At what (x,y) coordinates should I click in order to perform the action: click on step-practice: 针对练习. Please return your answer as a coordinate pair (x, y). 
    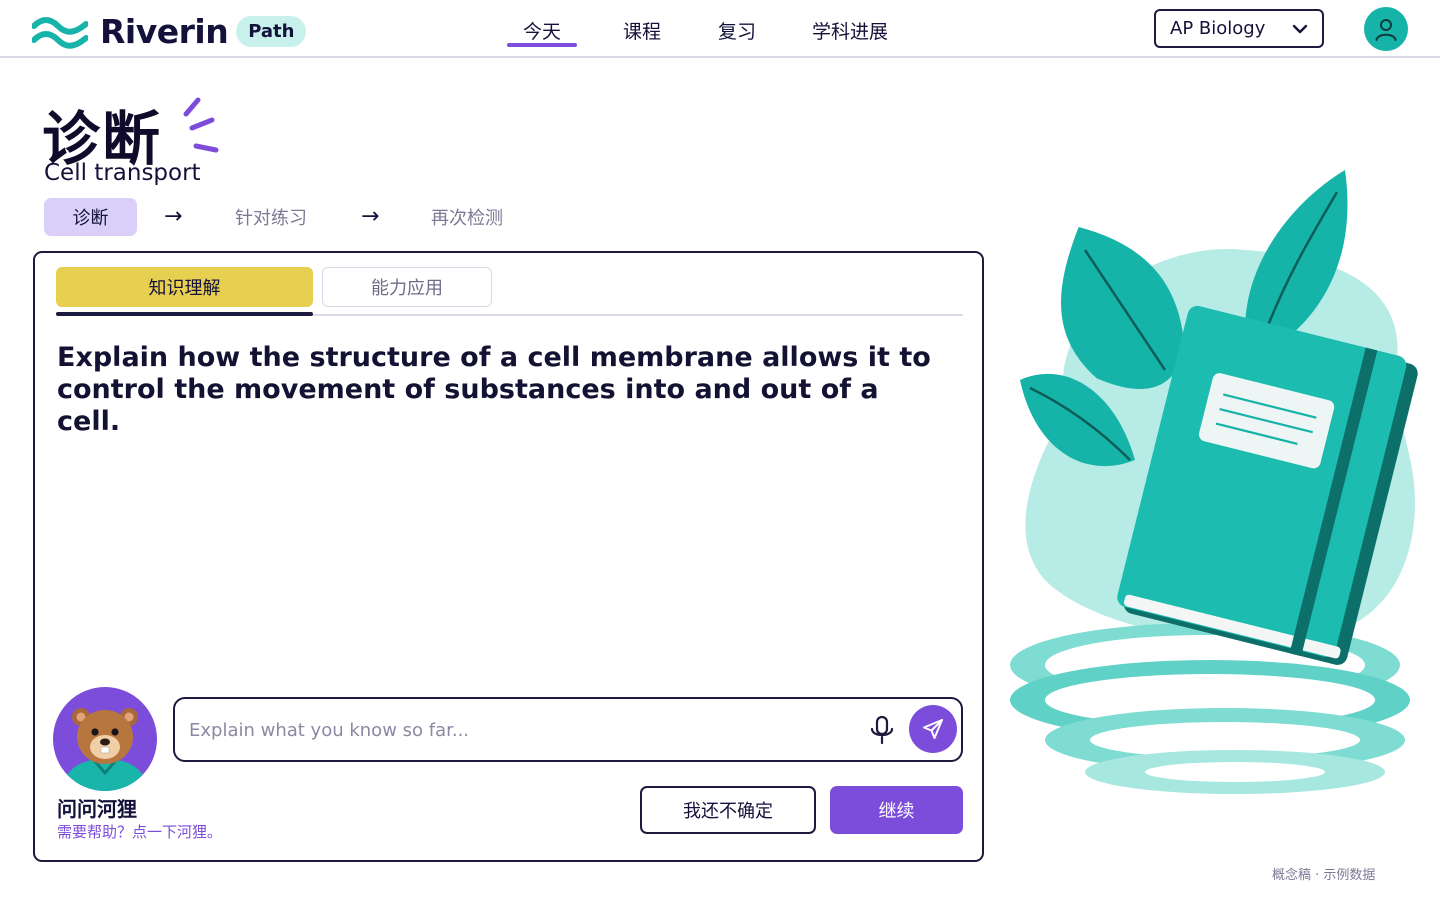
    Looking at the image, I should click on (271, 217).